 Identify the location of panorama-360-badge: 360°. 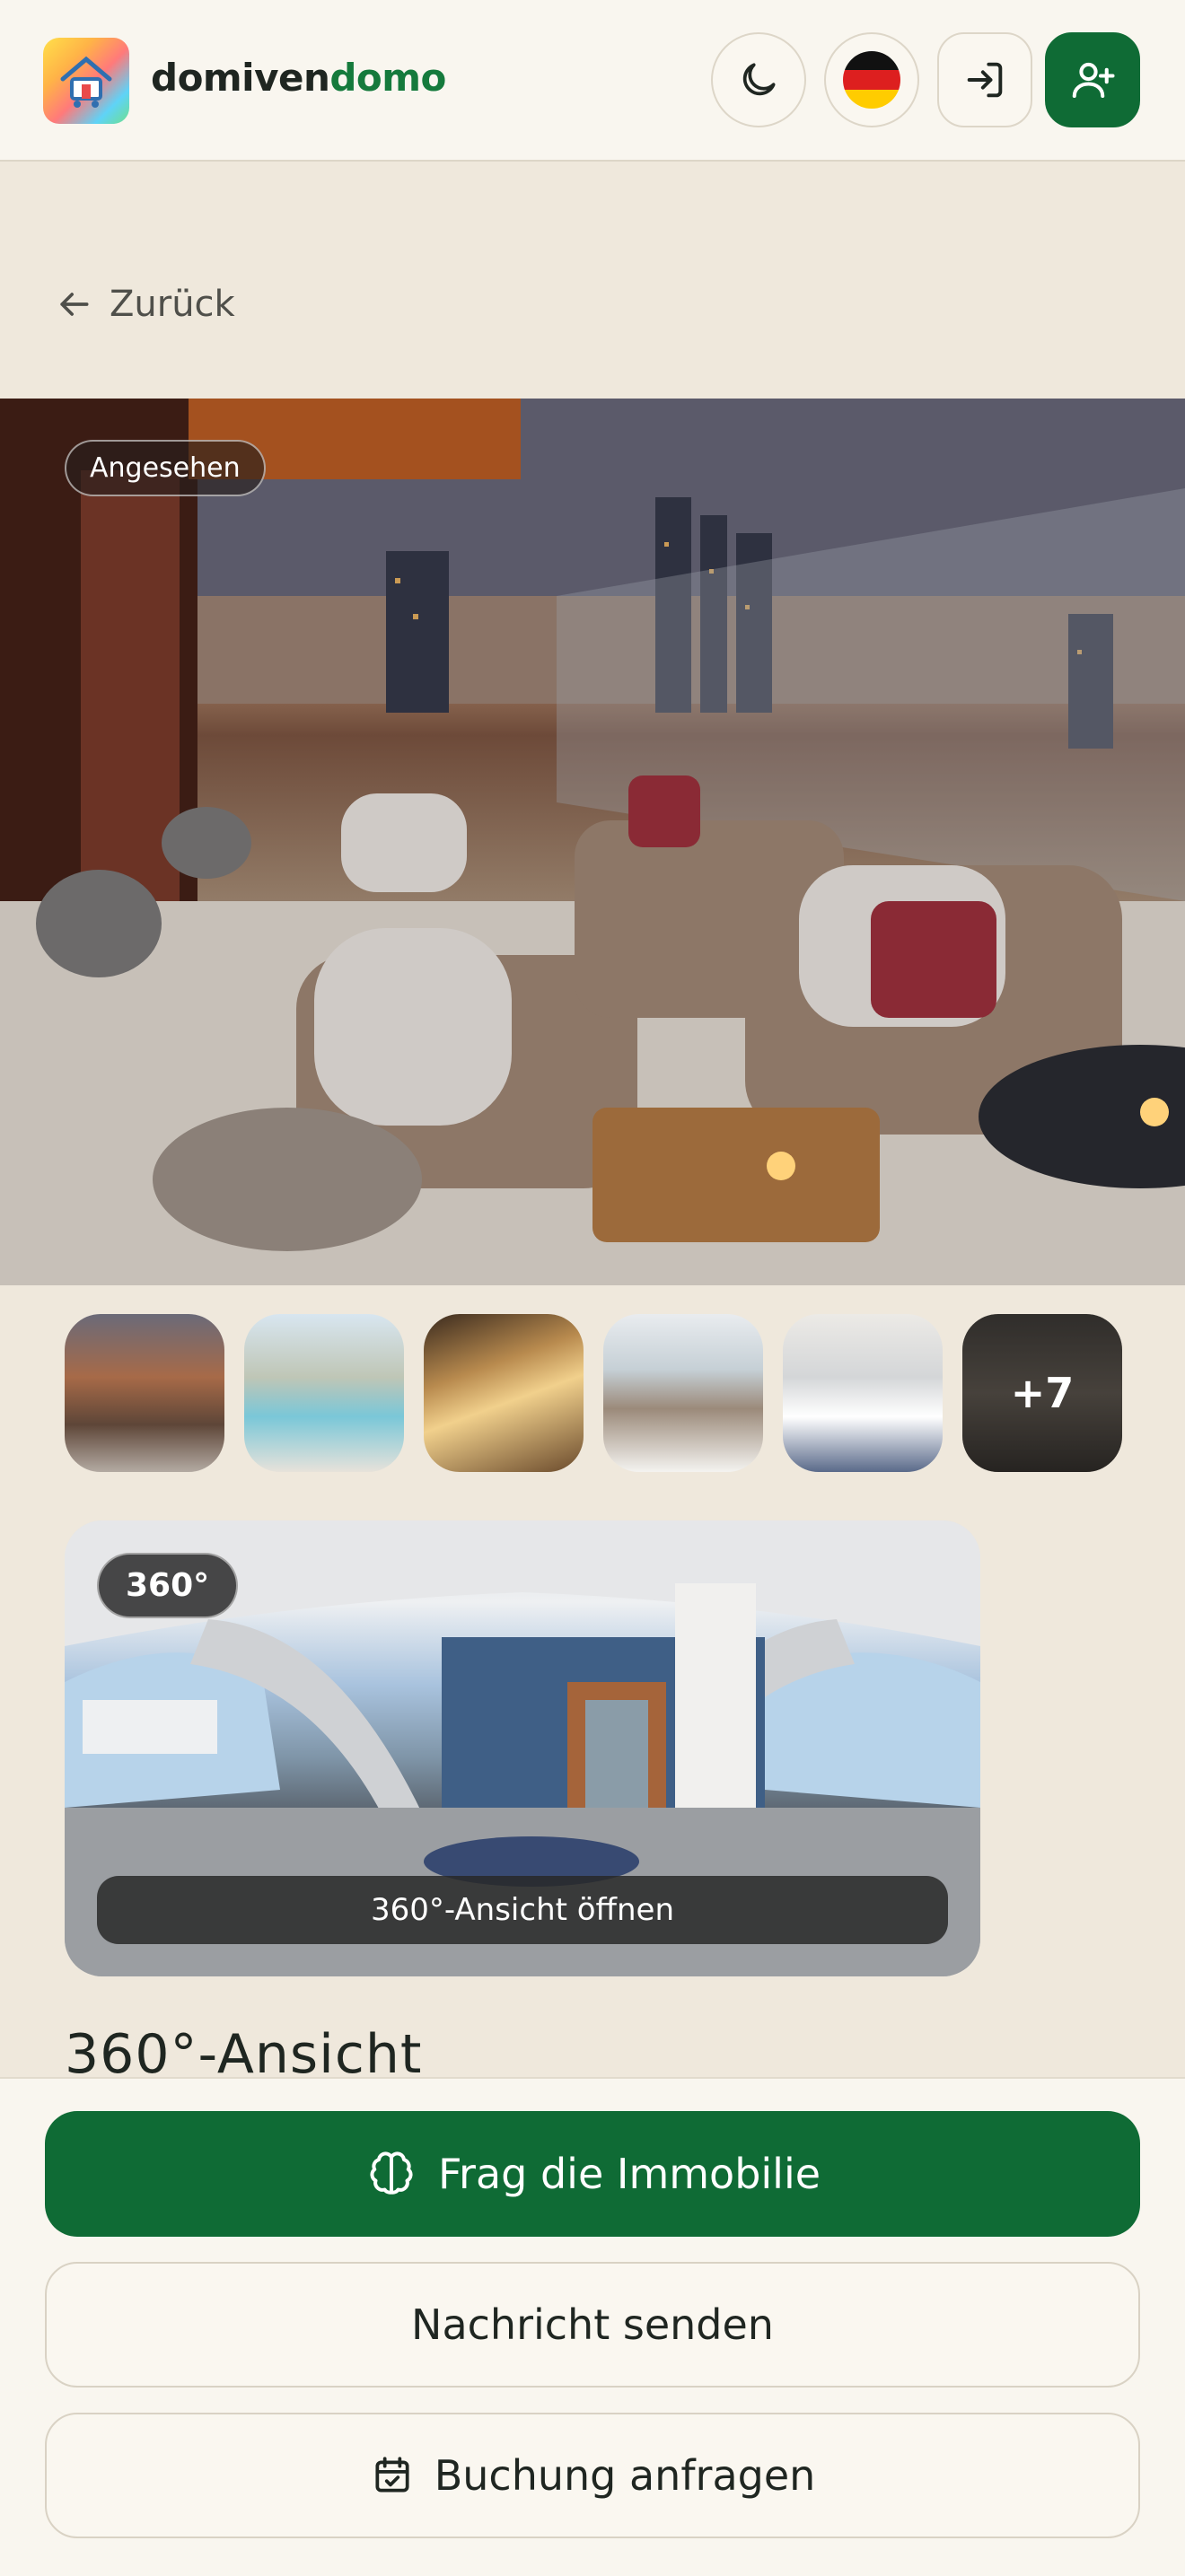
(168, 1585).